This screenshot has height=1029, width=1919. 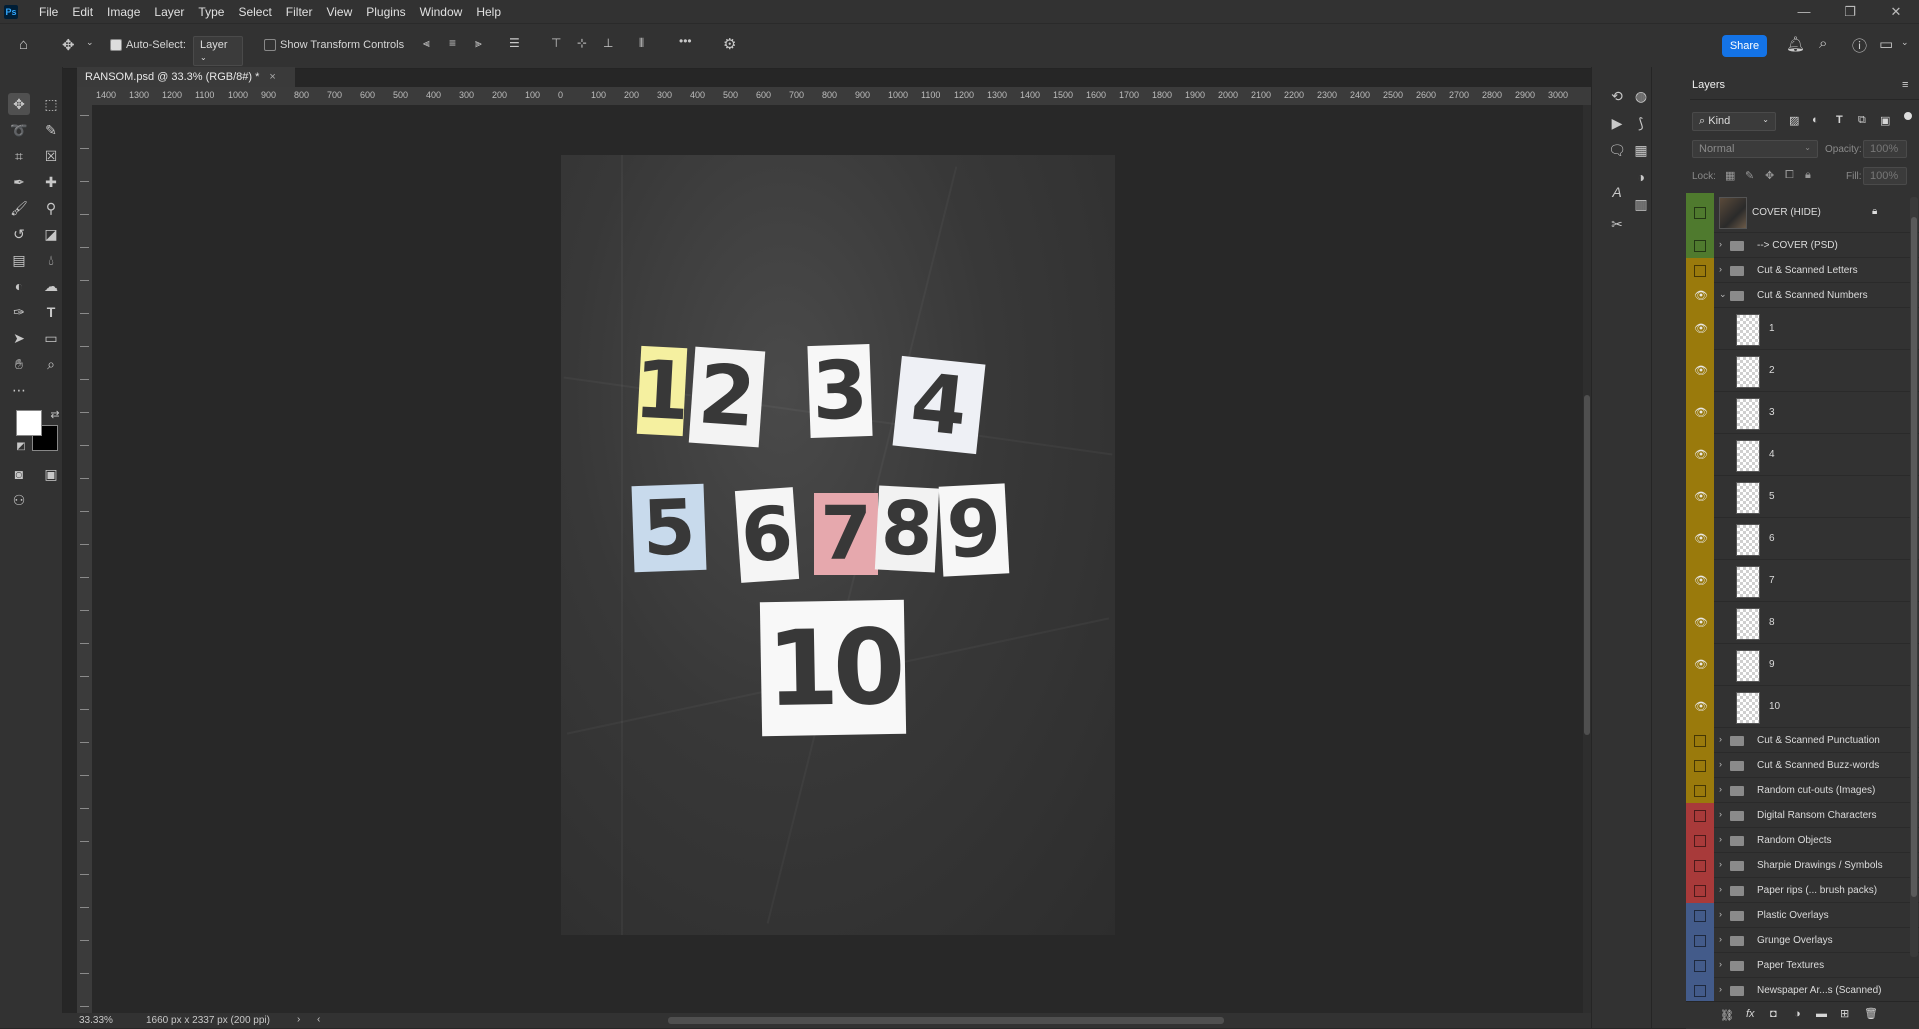 What do you see at coordinates (1815, 120) in the screenshot?
I see `adjustment-filter-icon: ◐` at bounding box center [1815, 120].